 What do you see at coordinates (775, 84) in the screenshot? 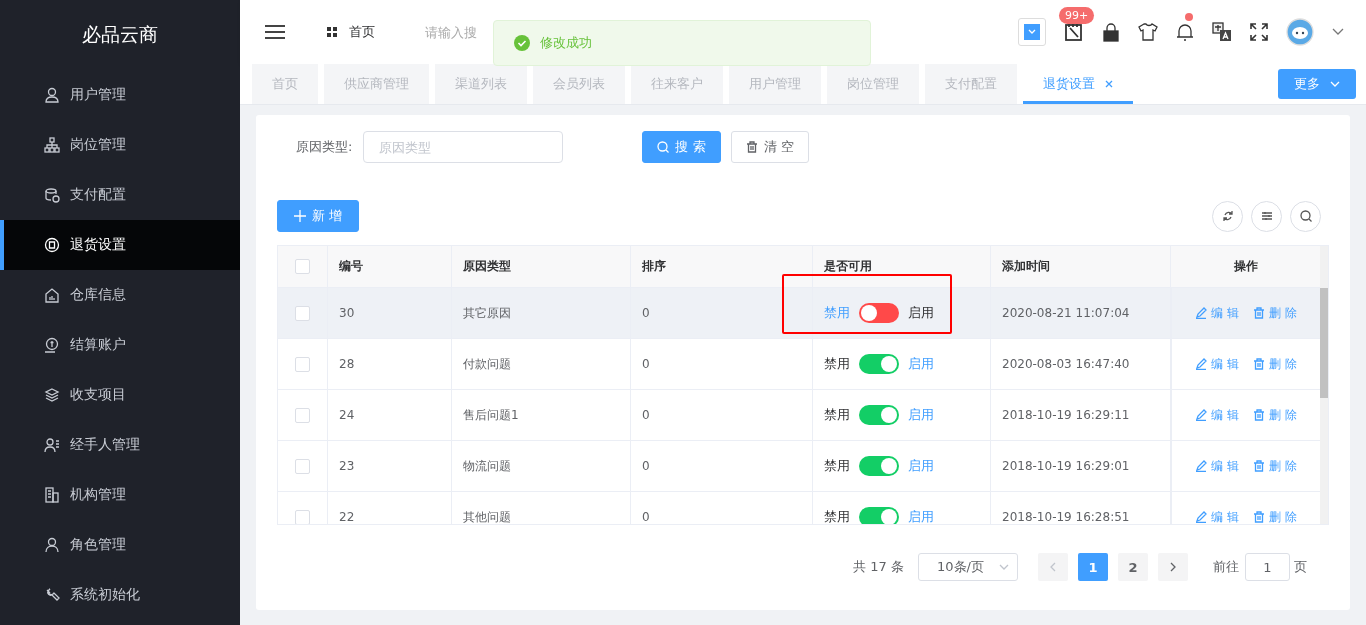
I see `page-tab: 用户管理` at bounding box center [775, 84].